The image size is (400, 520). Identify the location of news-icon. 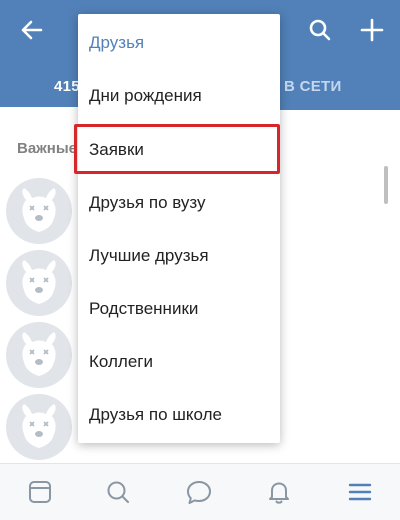
(40, 492).